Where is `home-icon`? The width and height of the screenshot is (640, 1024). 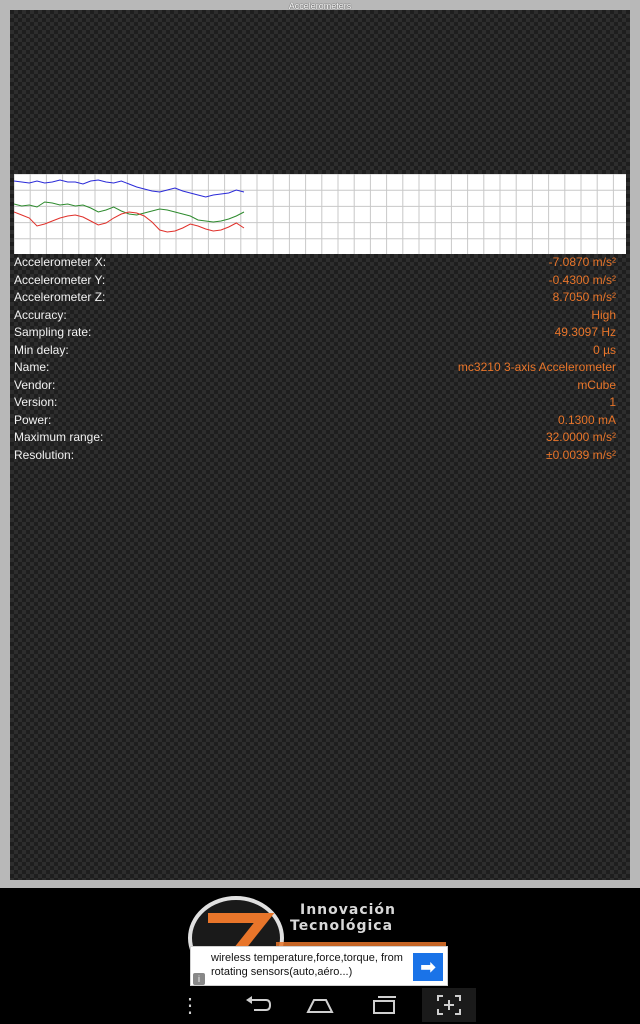
home-icon is located at coordinates (320, 1005).